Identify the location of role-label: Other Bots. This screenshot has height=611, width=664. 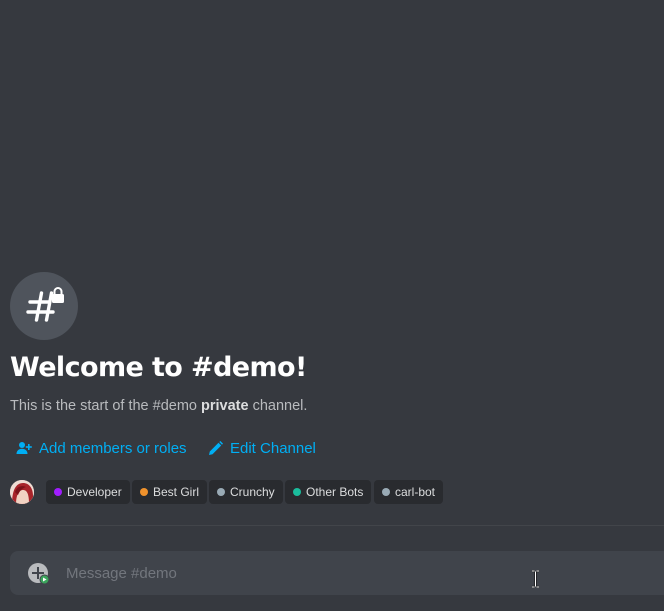
(335, 492).